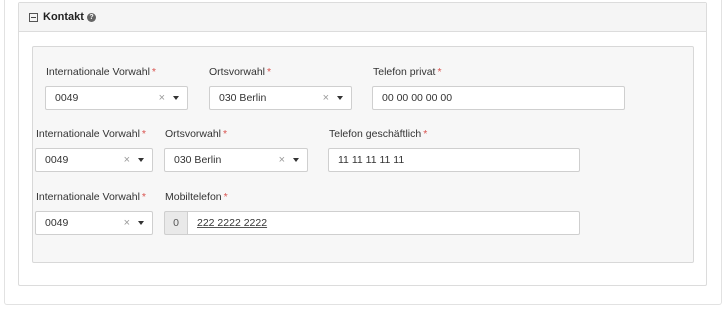 The width and height of the screenshot is (725, 311). Describe the element at coordinates (63, 17) in the screenshot. I see `panel-title: Kontakt` at that location.